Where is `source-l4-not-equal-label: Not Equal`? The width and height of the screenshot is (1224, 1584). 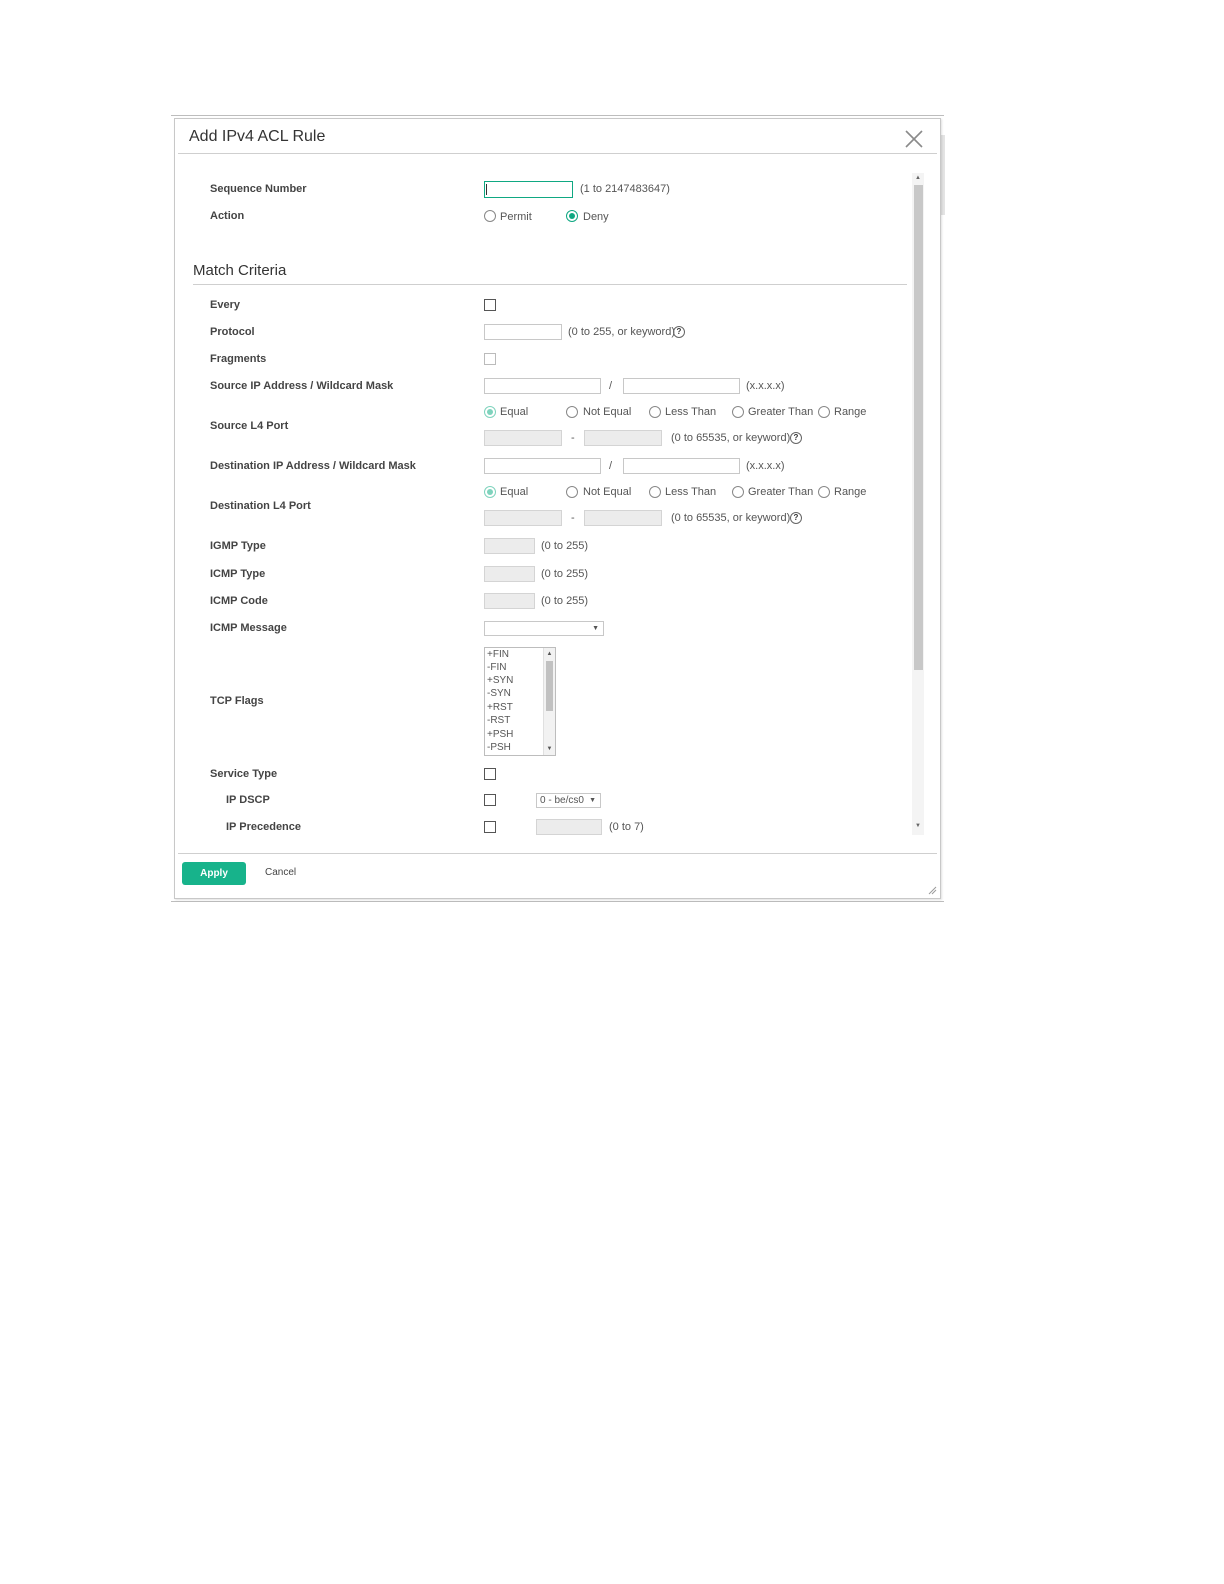
source-l4-not-equal-label: Not Equal is located at coordinates (607, 412).